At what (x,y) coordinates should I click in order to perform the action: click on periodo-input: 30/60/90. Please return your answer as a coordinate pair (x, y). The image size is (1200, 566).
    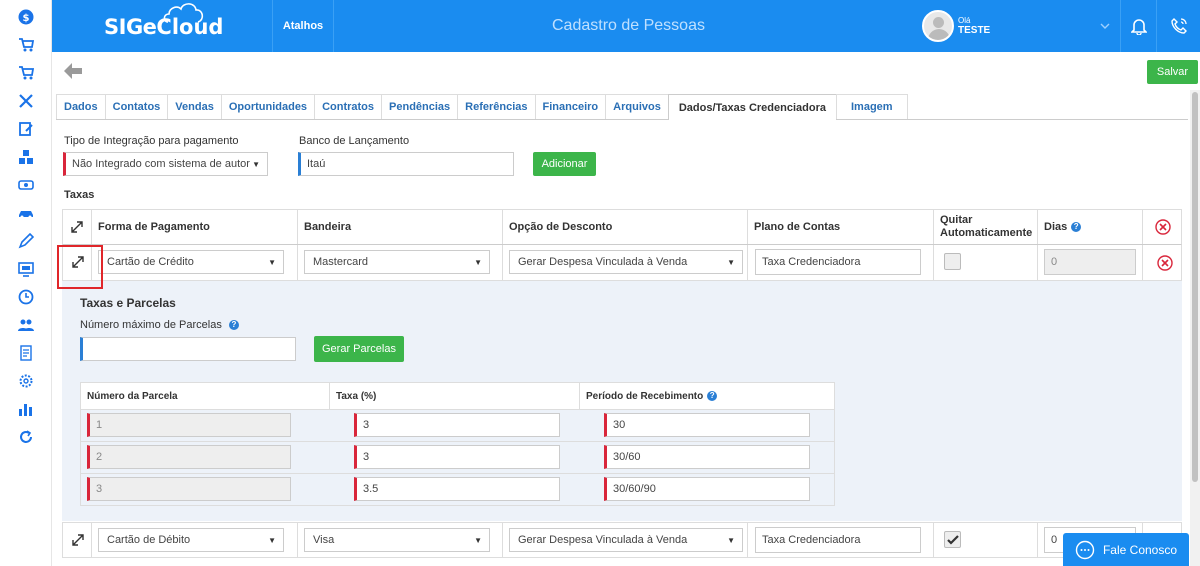
    Looking at the image, I should click on (707, 489).